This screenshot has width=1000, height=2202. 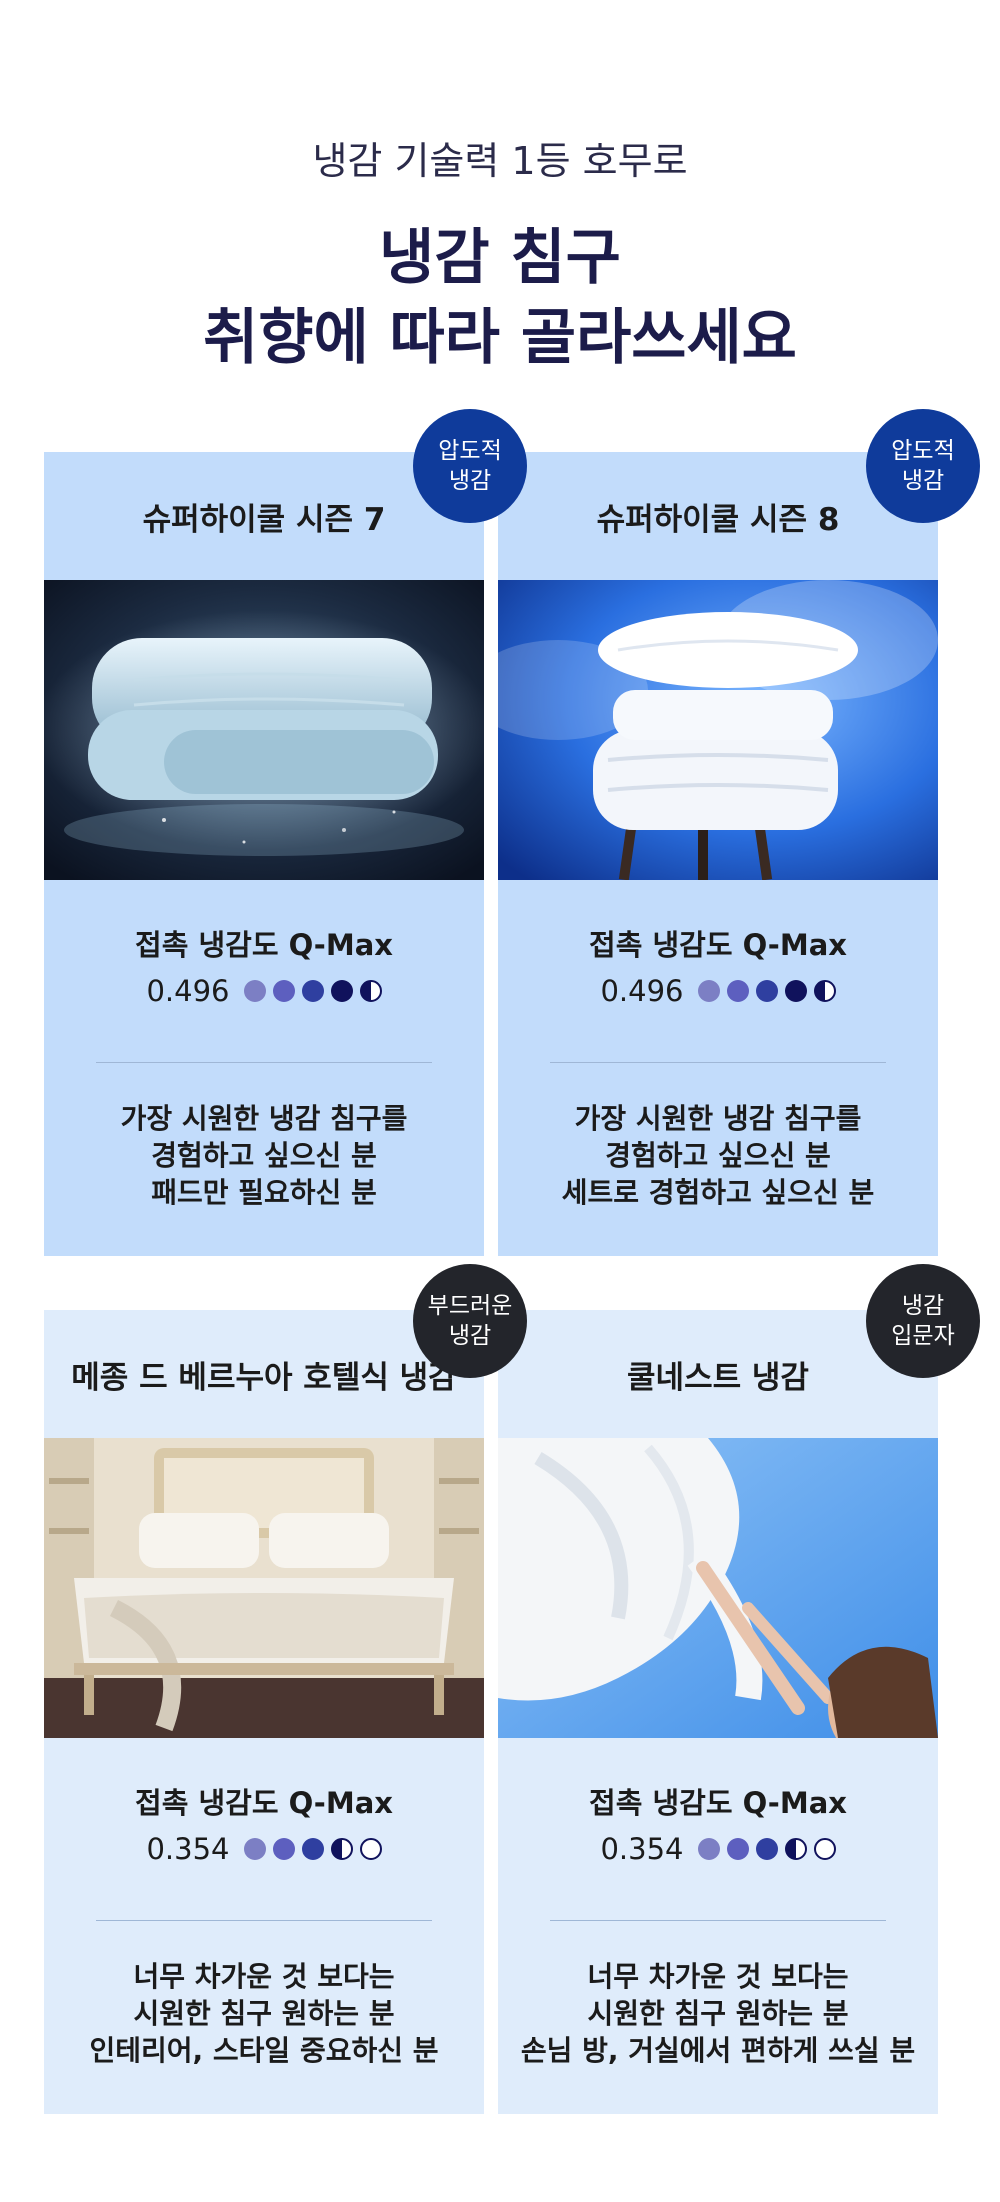 I want to click on product-description: 가장 시원한 냉감 침구를 경험하고 싶으신 분 세트로 경험하고 싶으신 분, so click(x=718, y=1155).